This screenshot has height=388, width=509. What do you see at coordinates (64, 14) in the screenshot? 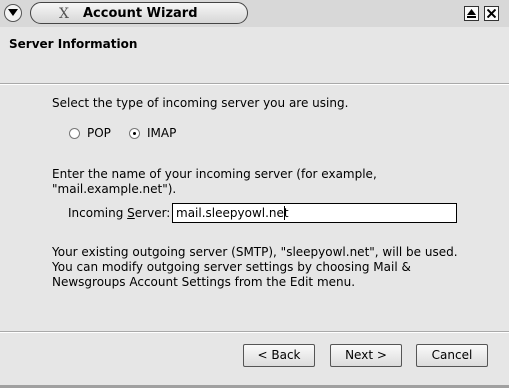
I see `app-logo: X` at bounding box center [64, 14].